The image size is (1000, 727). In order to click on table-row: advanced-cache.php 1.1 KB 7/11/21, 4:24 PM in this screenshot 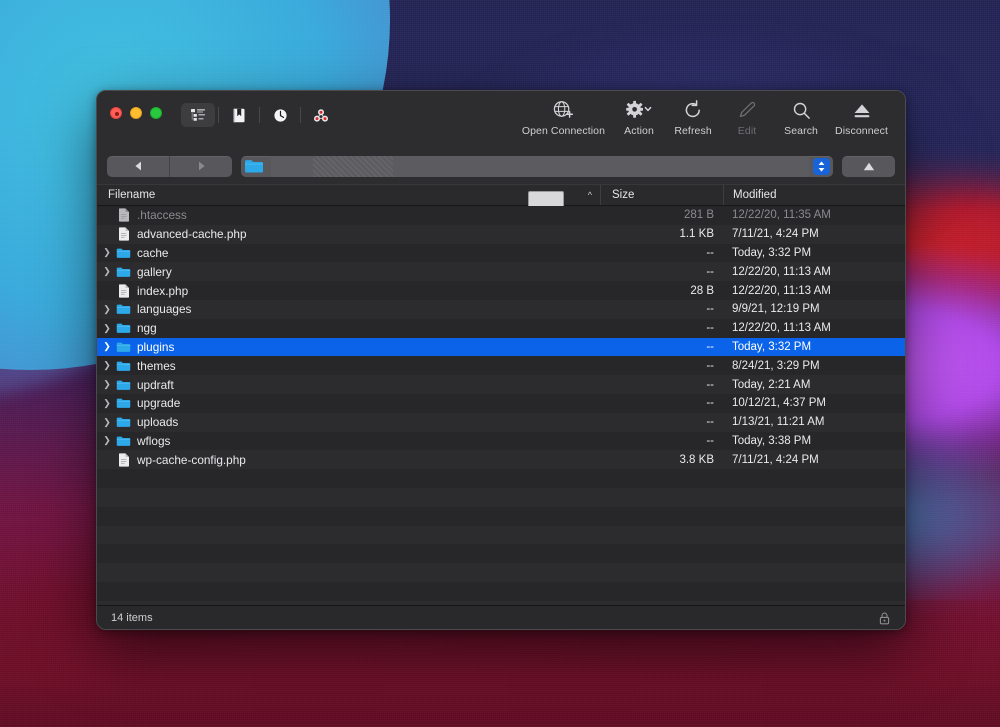, I will do `click(501, 234)`.